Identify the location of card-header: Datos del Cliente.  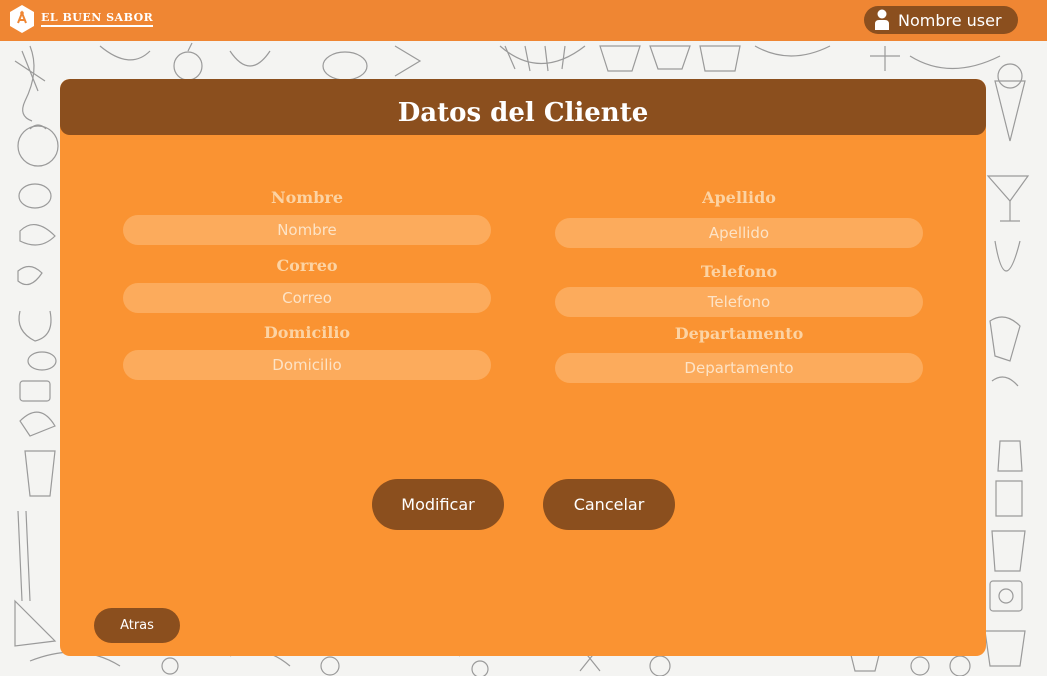
(523, 107).